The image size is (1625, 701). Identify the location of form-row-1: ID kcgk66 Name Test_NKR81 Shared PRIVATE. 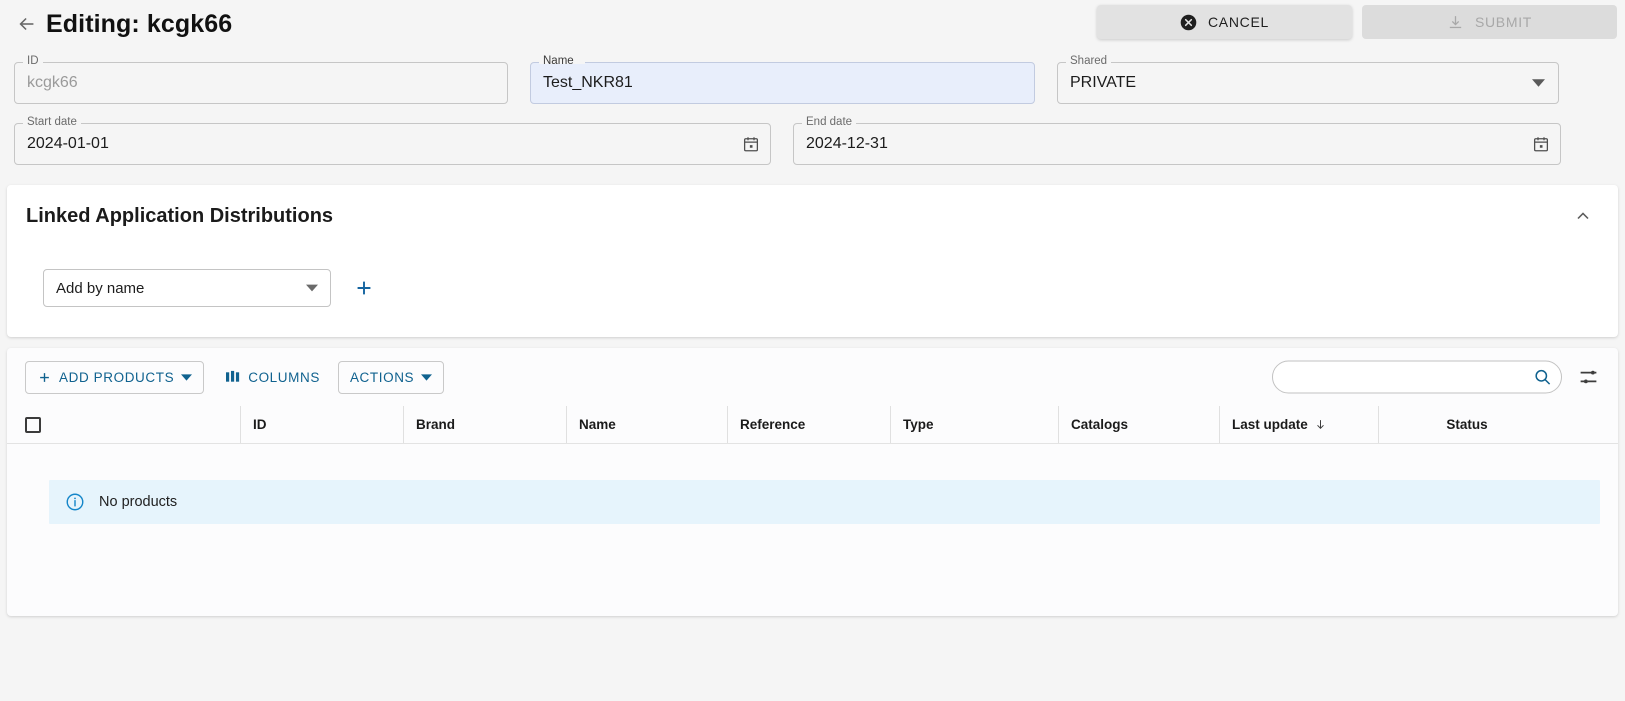
(812, 79).